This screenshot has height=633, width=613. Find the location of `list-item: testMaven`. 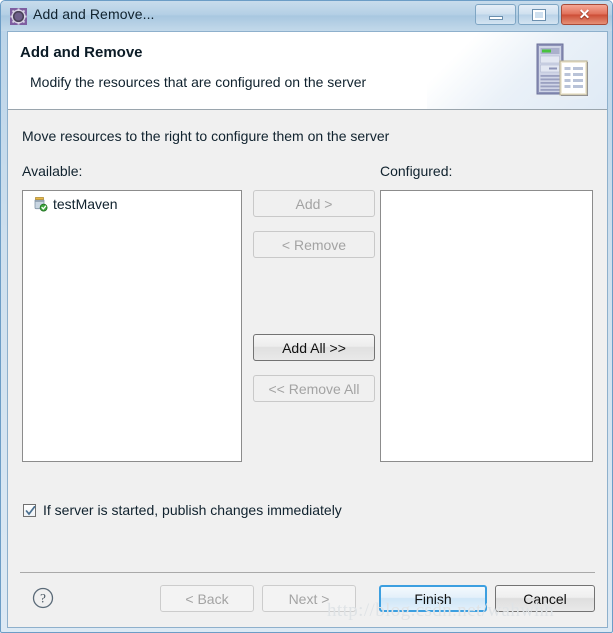

list-item: testMaven is located at coordinates (132, 204).